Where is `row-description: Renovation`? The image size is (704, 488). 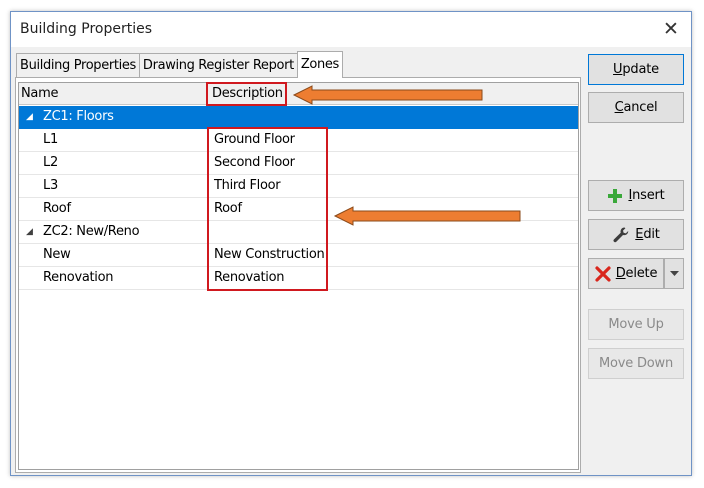 row-description: Renovation is located at coordinates (249, 277).